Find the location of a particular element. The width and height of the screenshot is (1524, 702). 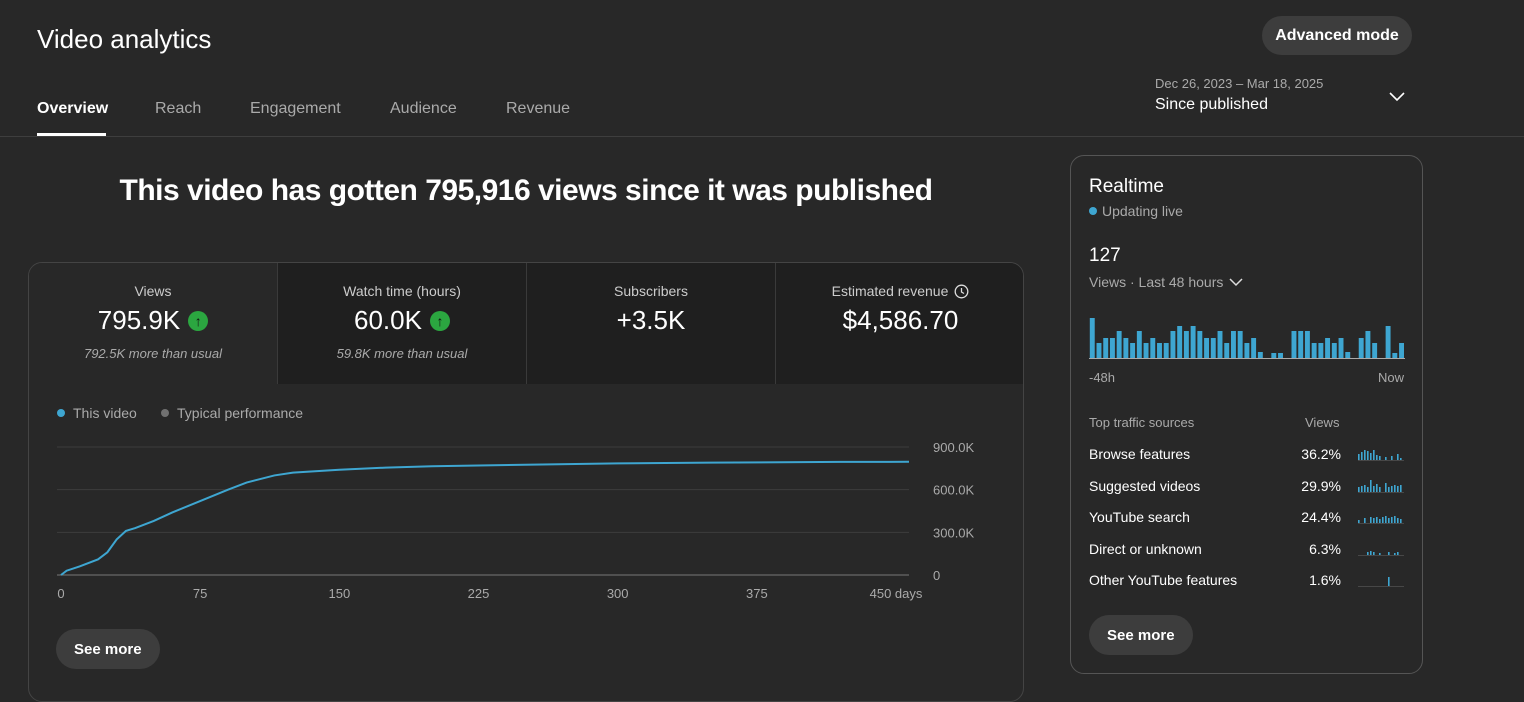

end-label: Now is located at coordinates (1390, 377).